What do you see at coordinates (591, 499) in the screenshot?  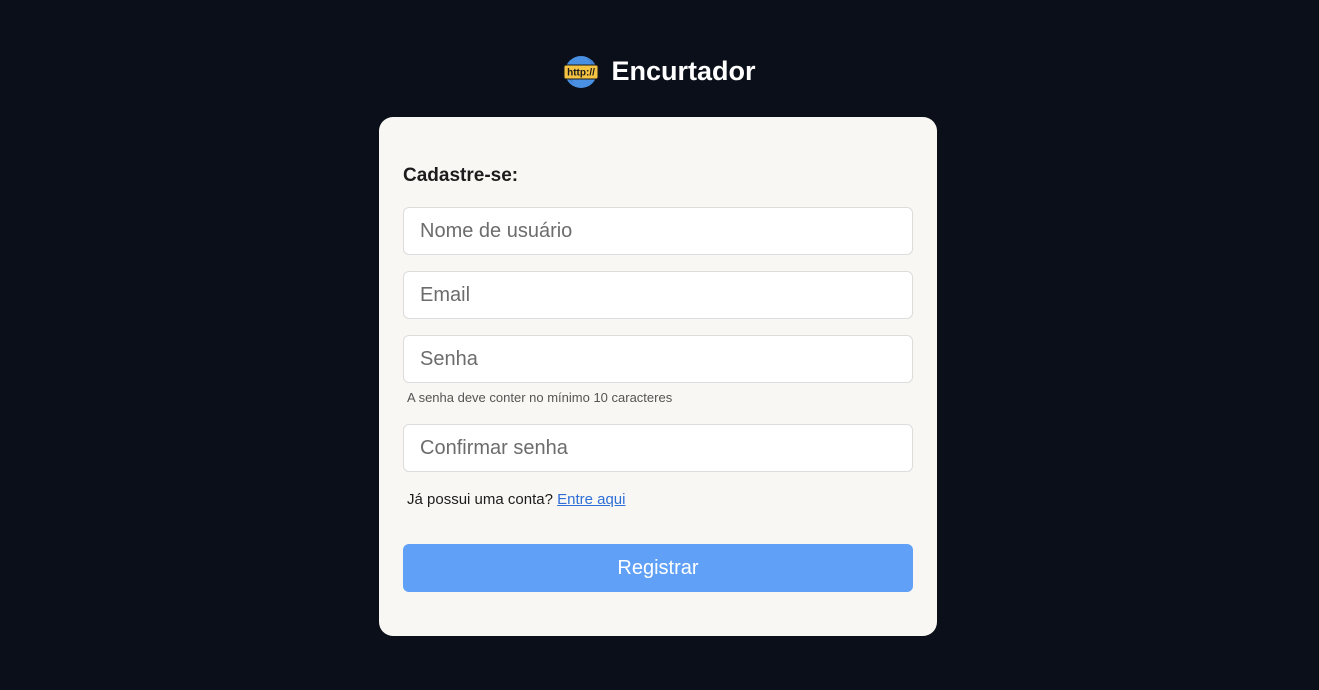 I see `login-link: Entre aqui` at bounding box center [591, 499].